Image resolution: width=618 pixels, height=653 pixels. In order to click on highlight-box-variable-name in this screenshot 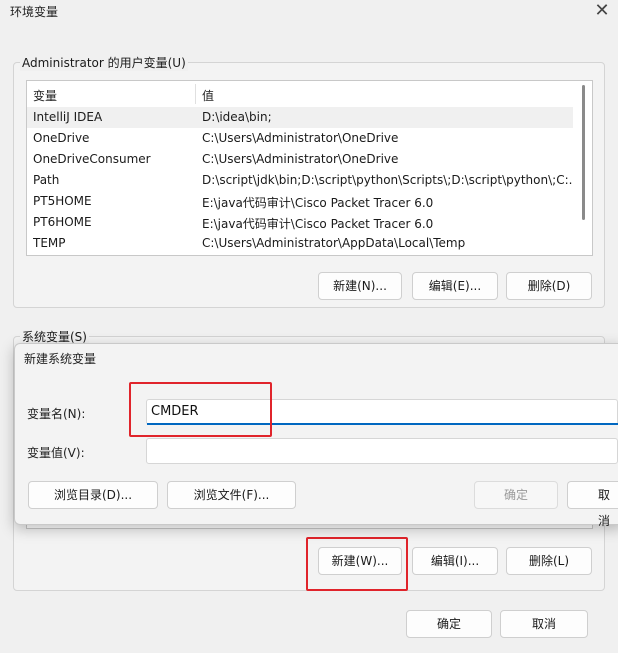, I will do `click(200, 409)`.